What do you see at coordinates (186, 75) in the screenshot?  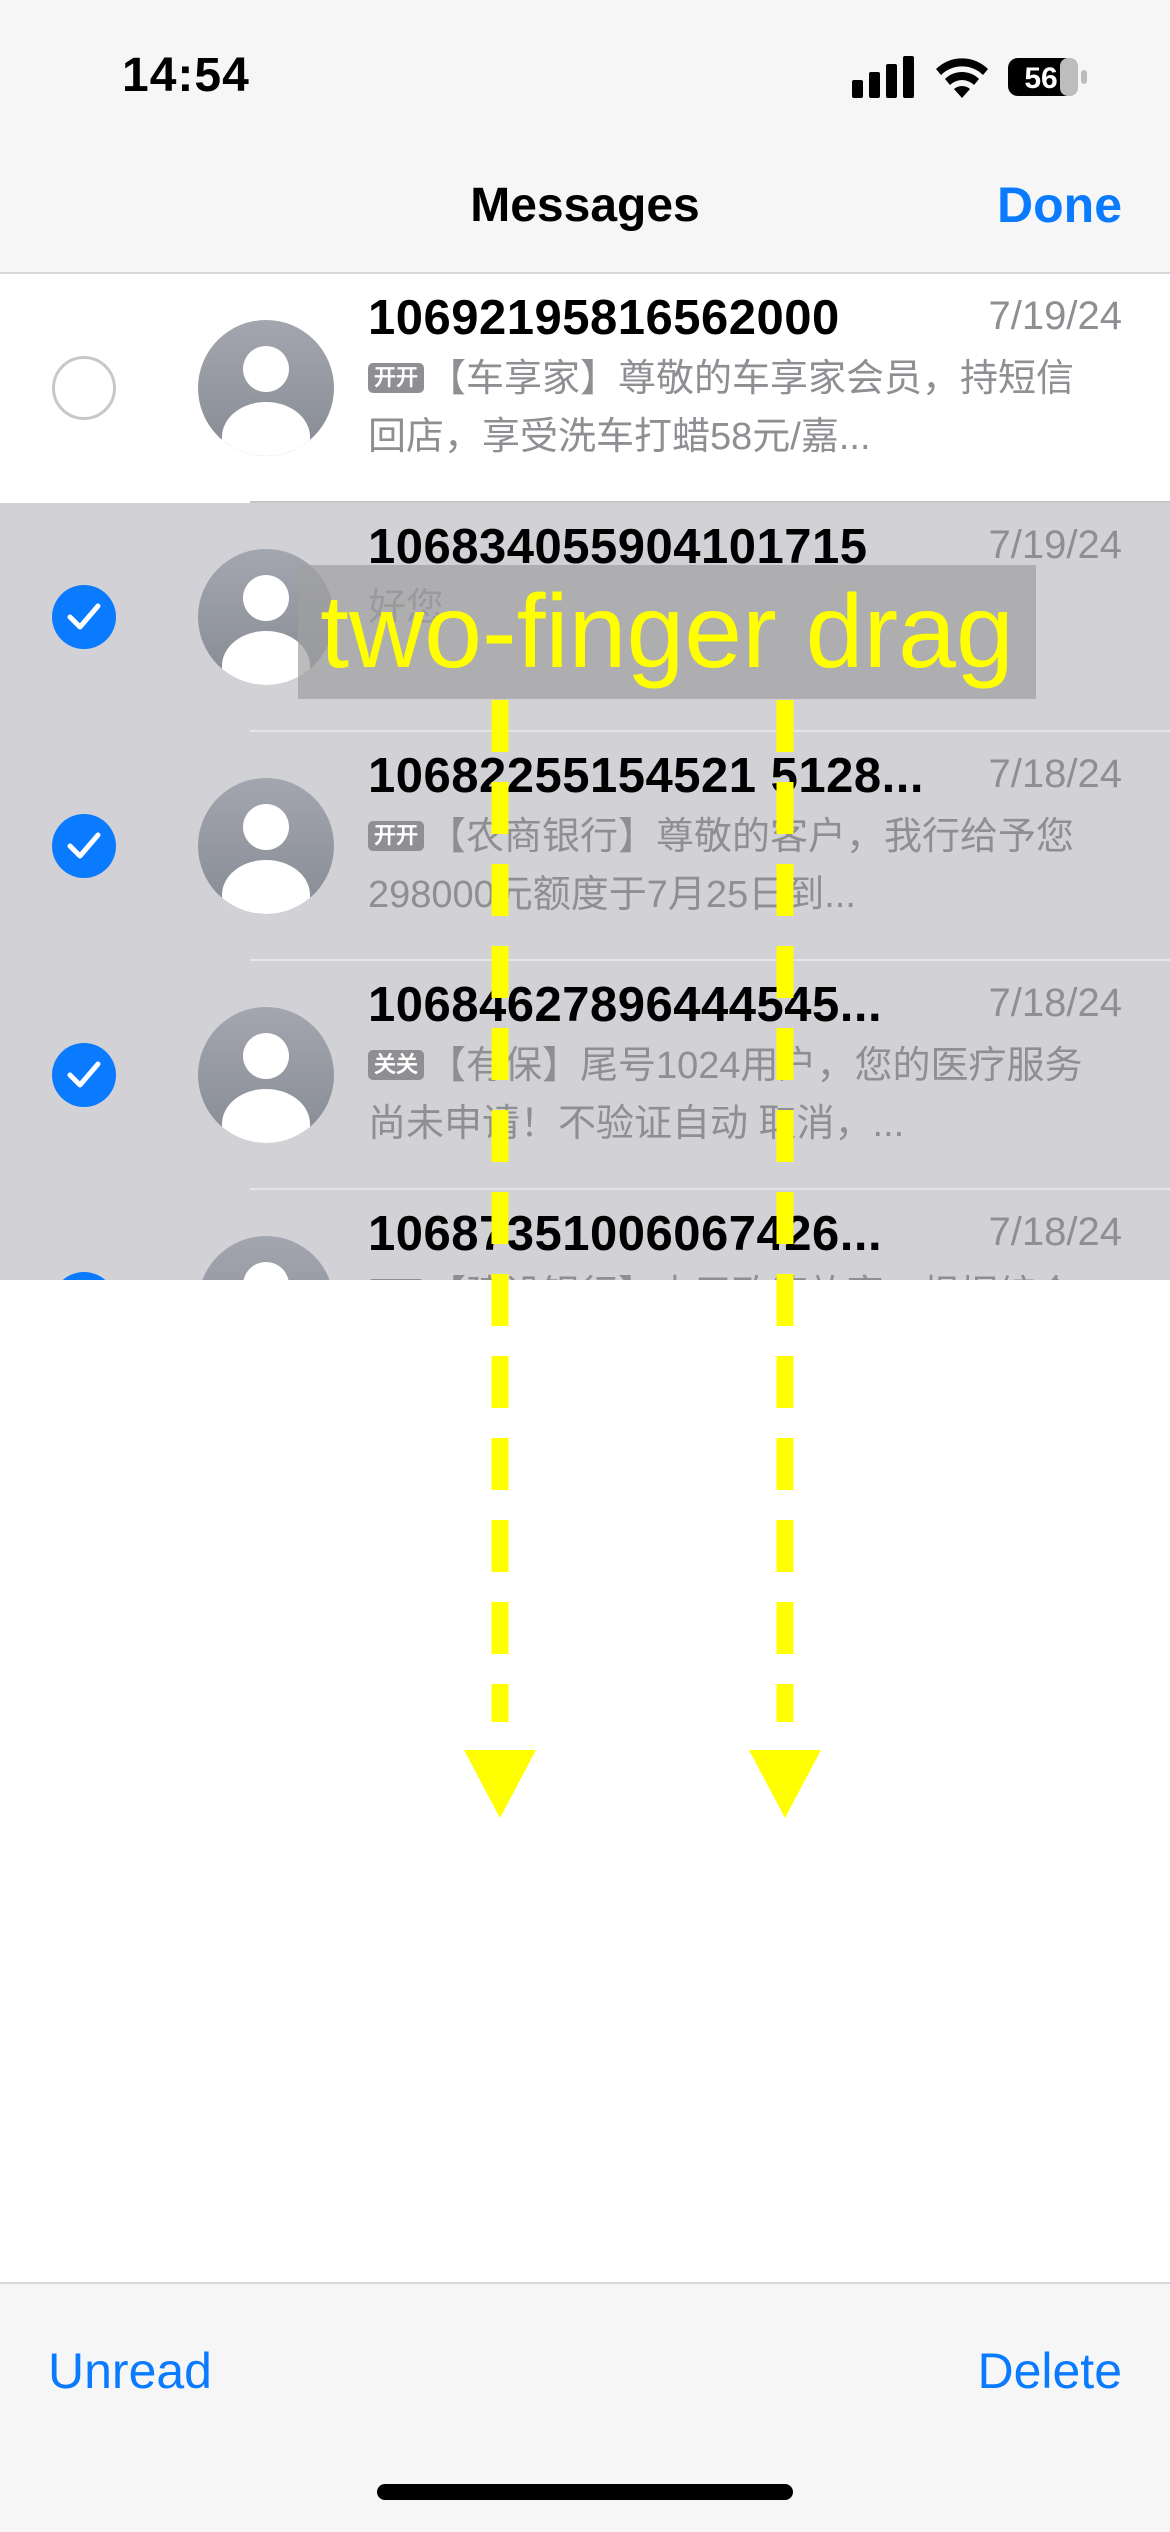 I see `status-time: 14:54` at bounding box center [186, 75].